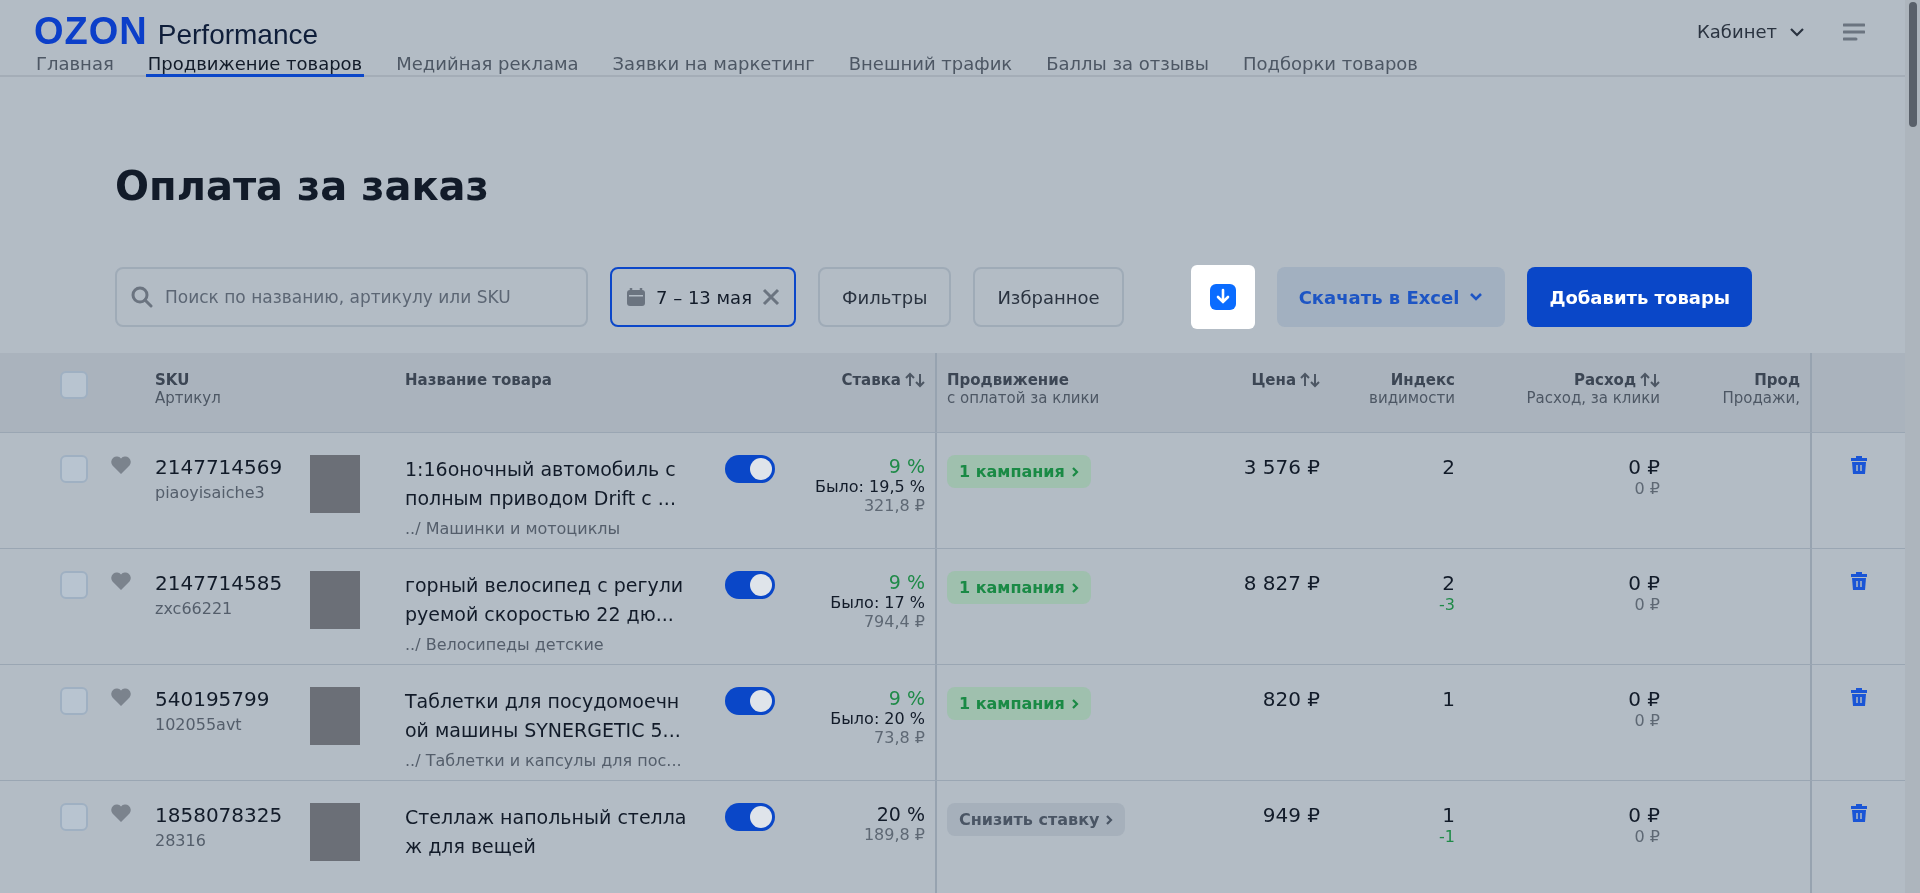 Image resolution: width=1920 pixels, height=893 pixels. Describe the element at coordinates (703, 297) in the screenshot. I see `date-range-button: 7 – 13 мая` at that location.